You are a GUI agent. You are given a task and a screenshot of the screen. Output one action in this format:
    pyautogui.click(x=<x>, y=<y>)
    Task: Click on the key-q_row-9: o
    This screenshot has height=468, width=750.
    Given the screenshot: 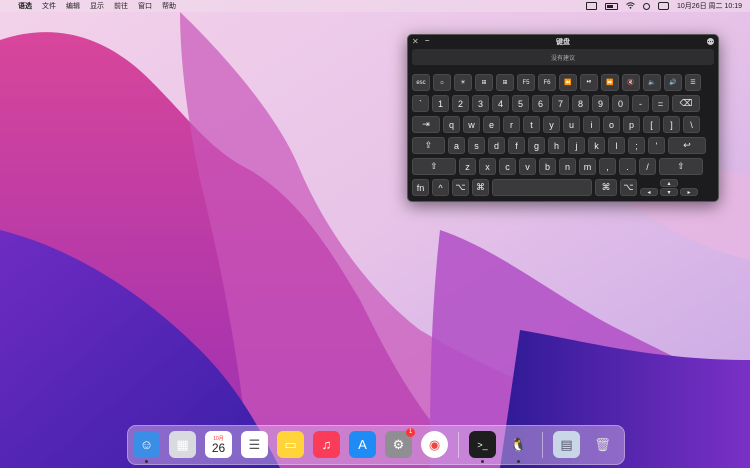 What is the action you would take?
    pyautogui.click(x=611, y=124)
    